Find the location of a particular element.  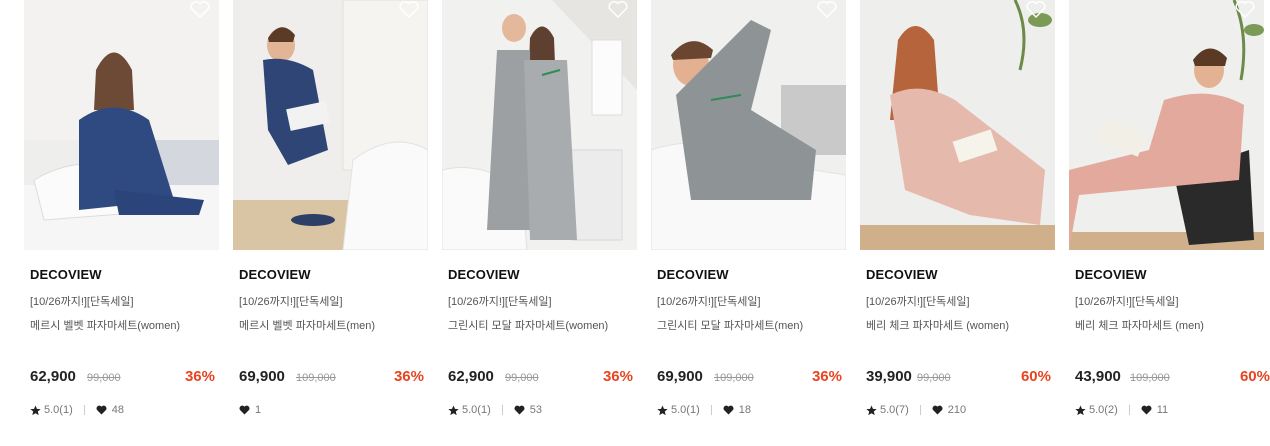

product-meta: 5.0(7) 210 is located at coordinates (916, 410).